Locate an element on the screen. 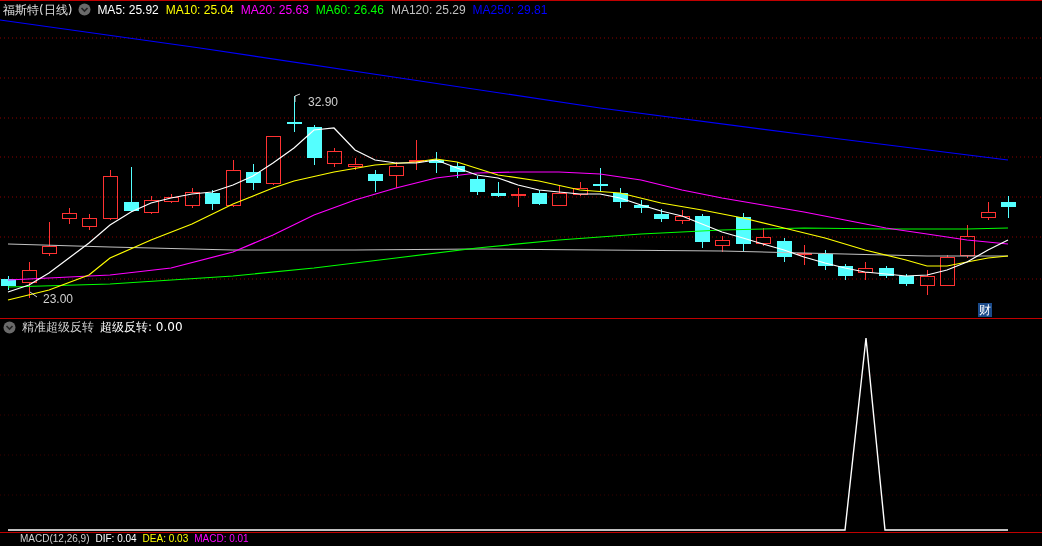 Image resolution: width=1042 pixels, height=546 pixels. macd-reading: DEA: 0.03 is located at coordinates (165, 539).